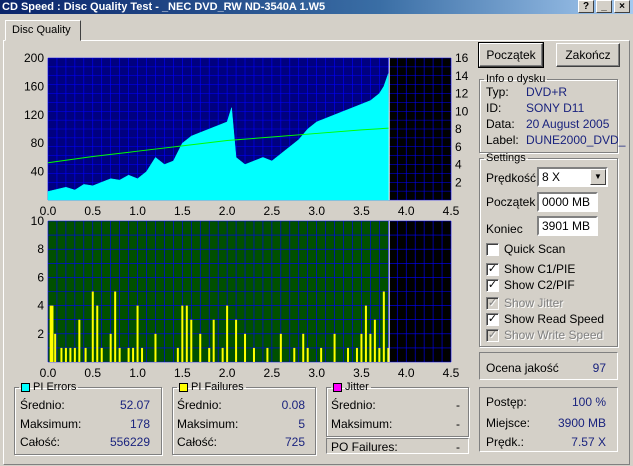 The image size is (633, 466). I want to click on pie-total-value: 556229, so click(129, 442).